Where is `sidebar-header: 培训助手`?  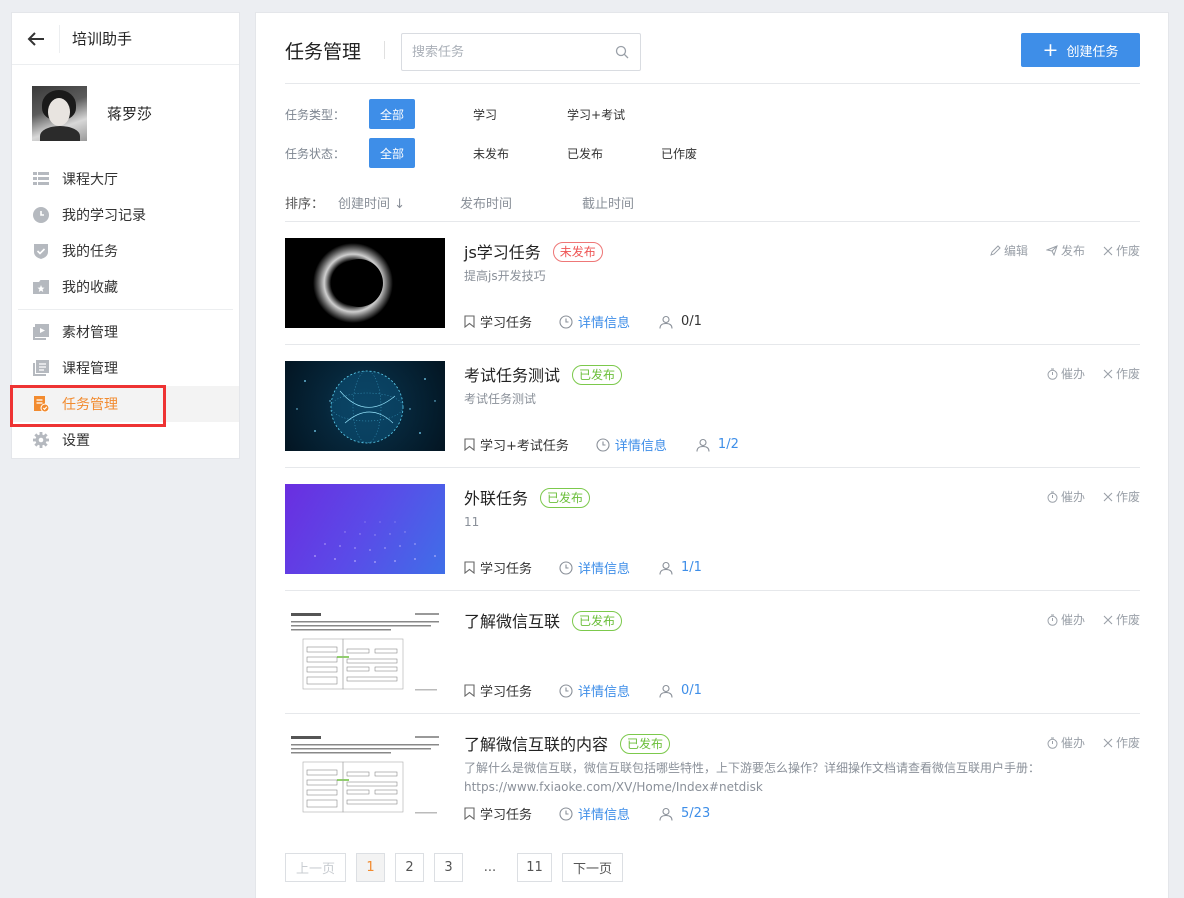
sidebar-header: 培训助手 is located at coordinates (125, 39).